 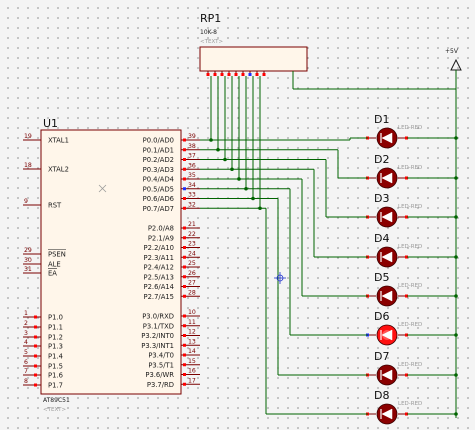 What do you see at coordinates (159, 277) in the screenshot?
I see `u1-pin-label: P2.5/A13` at bounding box center [159, 277].